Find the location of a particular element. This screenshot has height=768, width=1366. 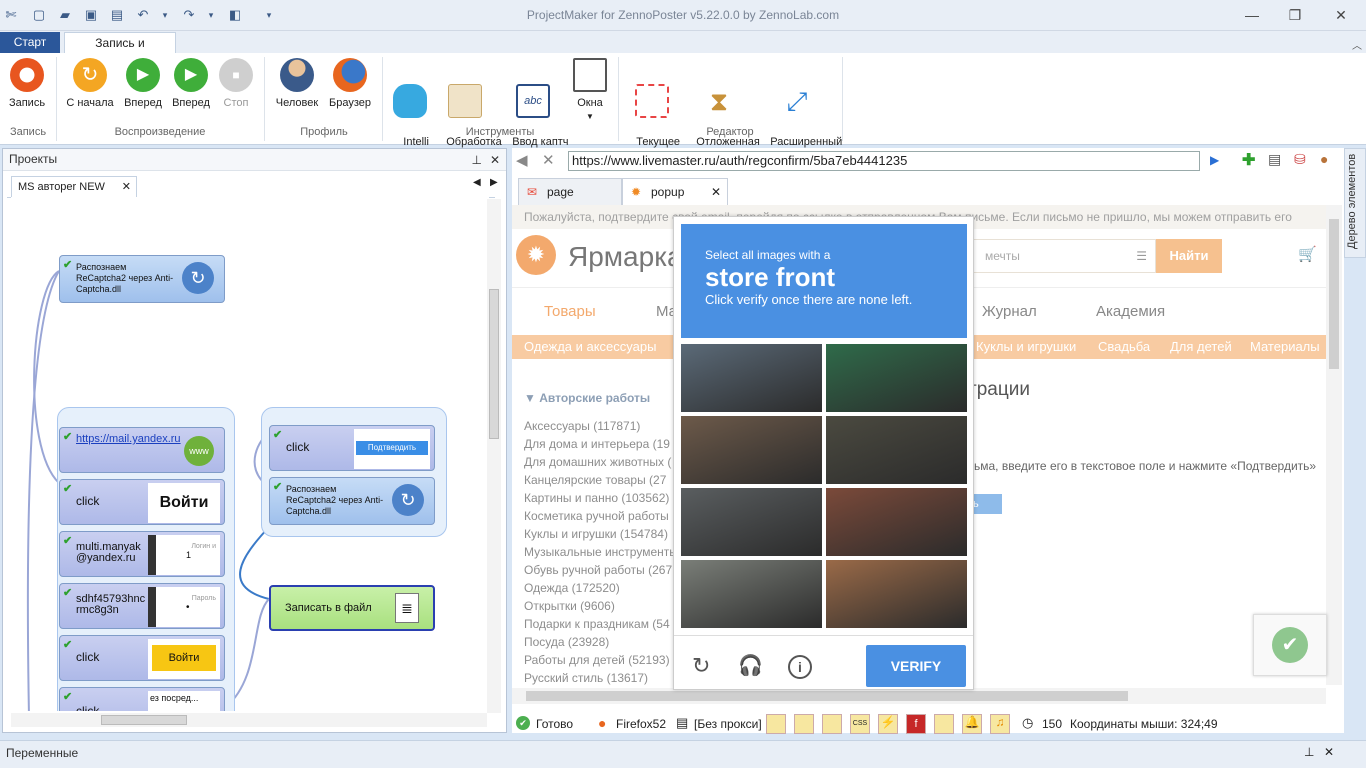

page-scrollbar-thumb is located at coordinates (1334, 294).